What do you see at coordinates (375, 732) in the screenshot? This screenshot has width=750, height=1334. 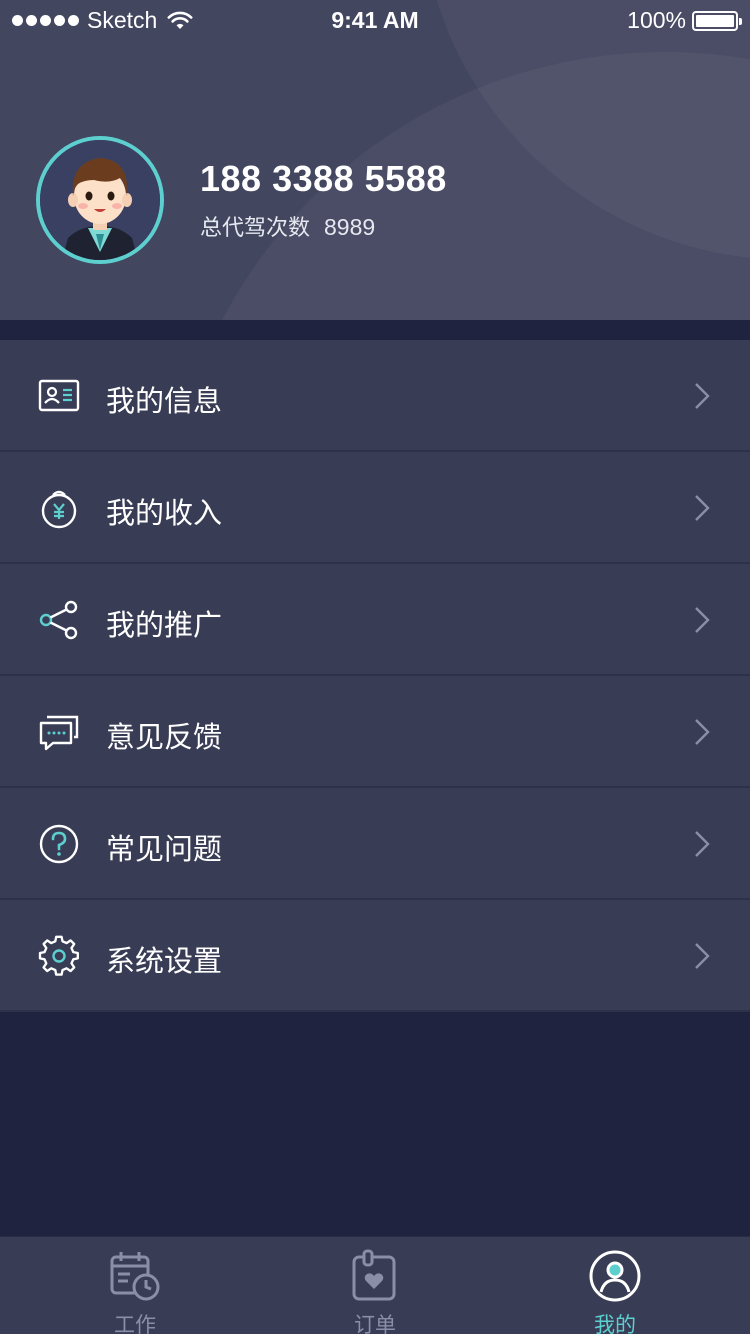 I see `menu-item-feedback: 意见反馈` at bounding box center [375, 732].